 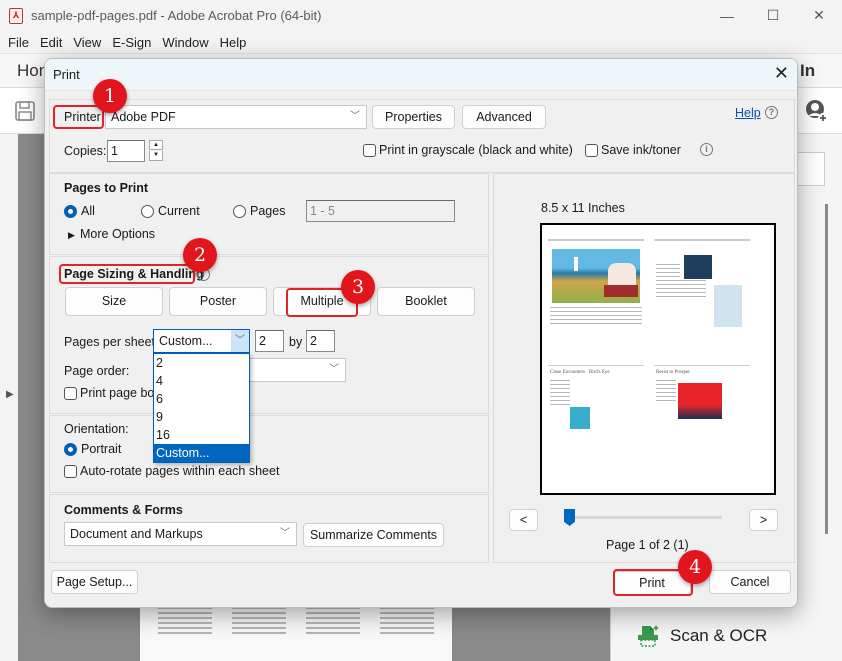 I want to click on comments-forms-heading: Comments & Forms, so click(x=123, y=510).